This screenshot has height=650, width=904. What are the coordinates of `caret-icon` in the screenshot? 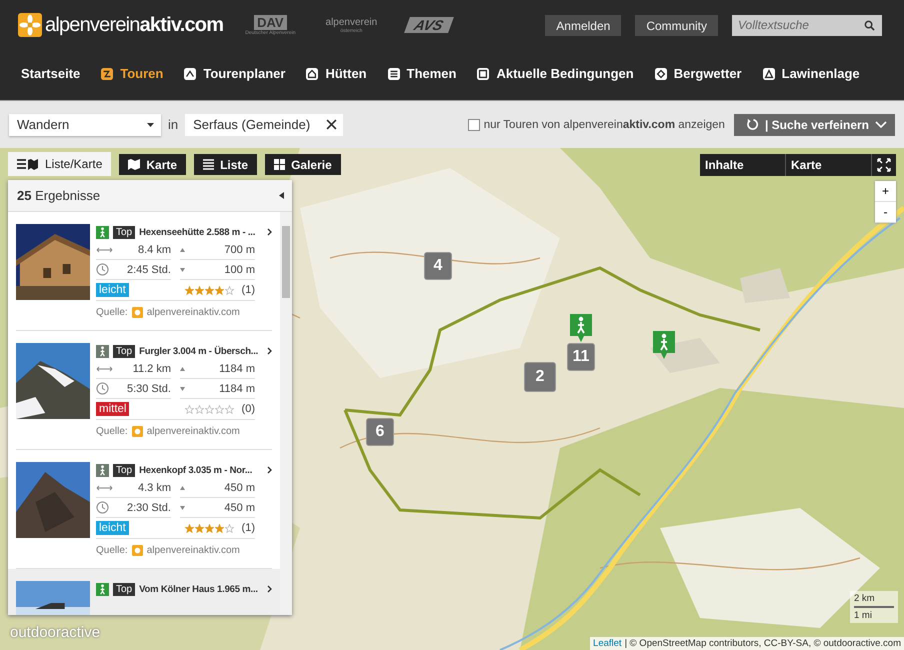 It's located at (150, 124).